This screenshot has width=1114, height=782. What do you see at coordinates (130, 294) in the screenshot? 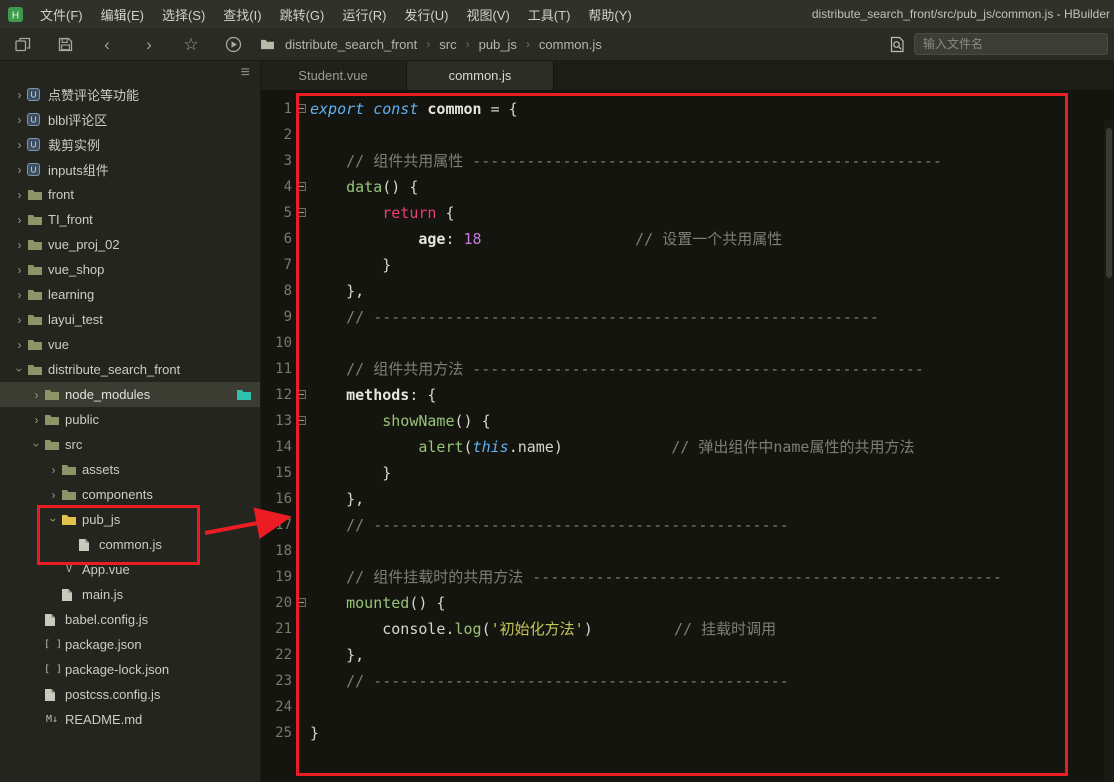
I see `tree-item: › learning` at bounding box center [130, 294].